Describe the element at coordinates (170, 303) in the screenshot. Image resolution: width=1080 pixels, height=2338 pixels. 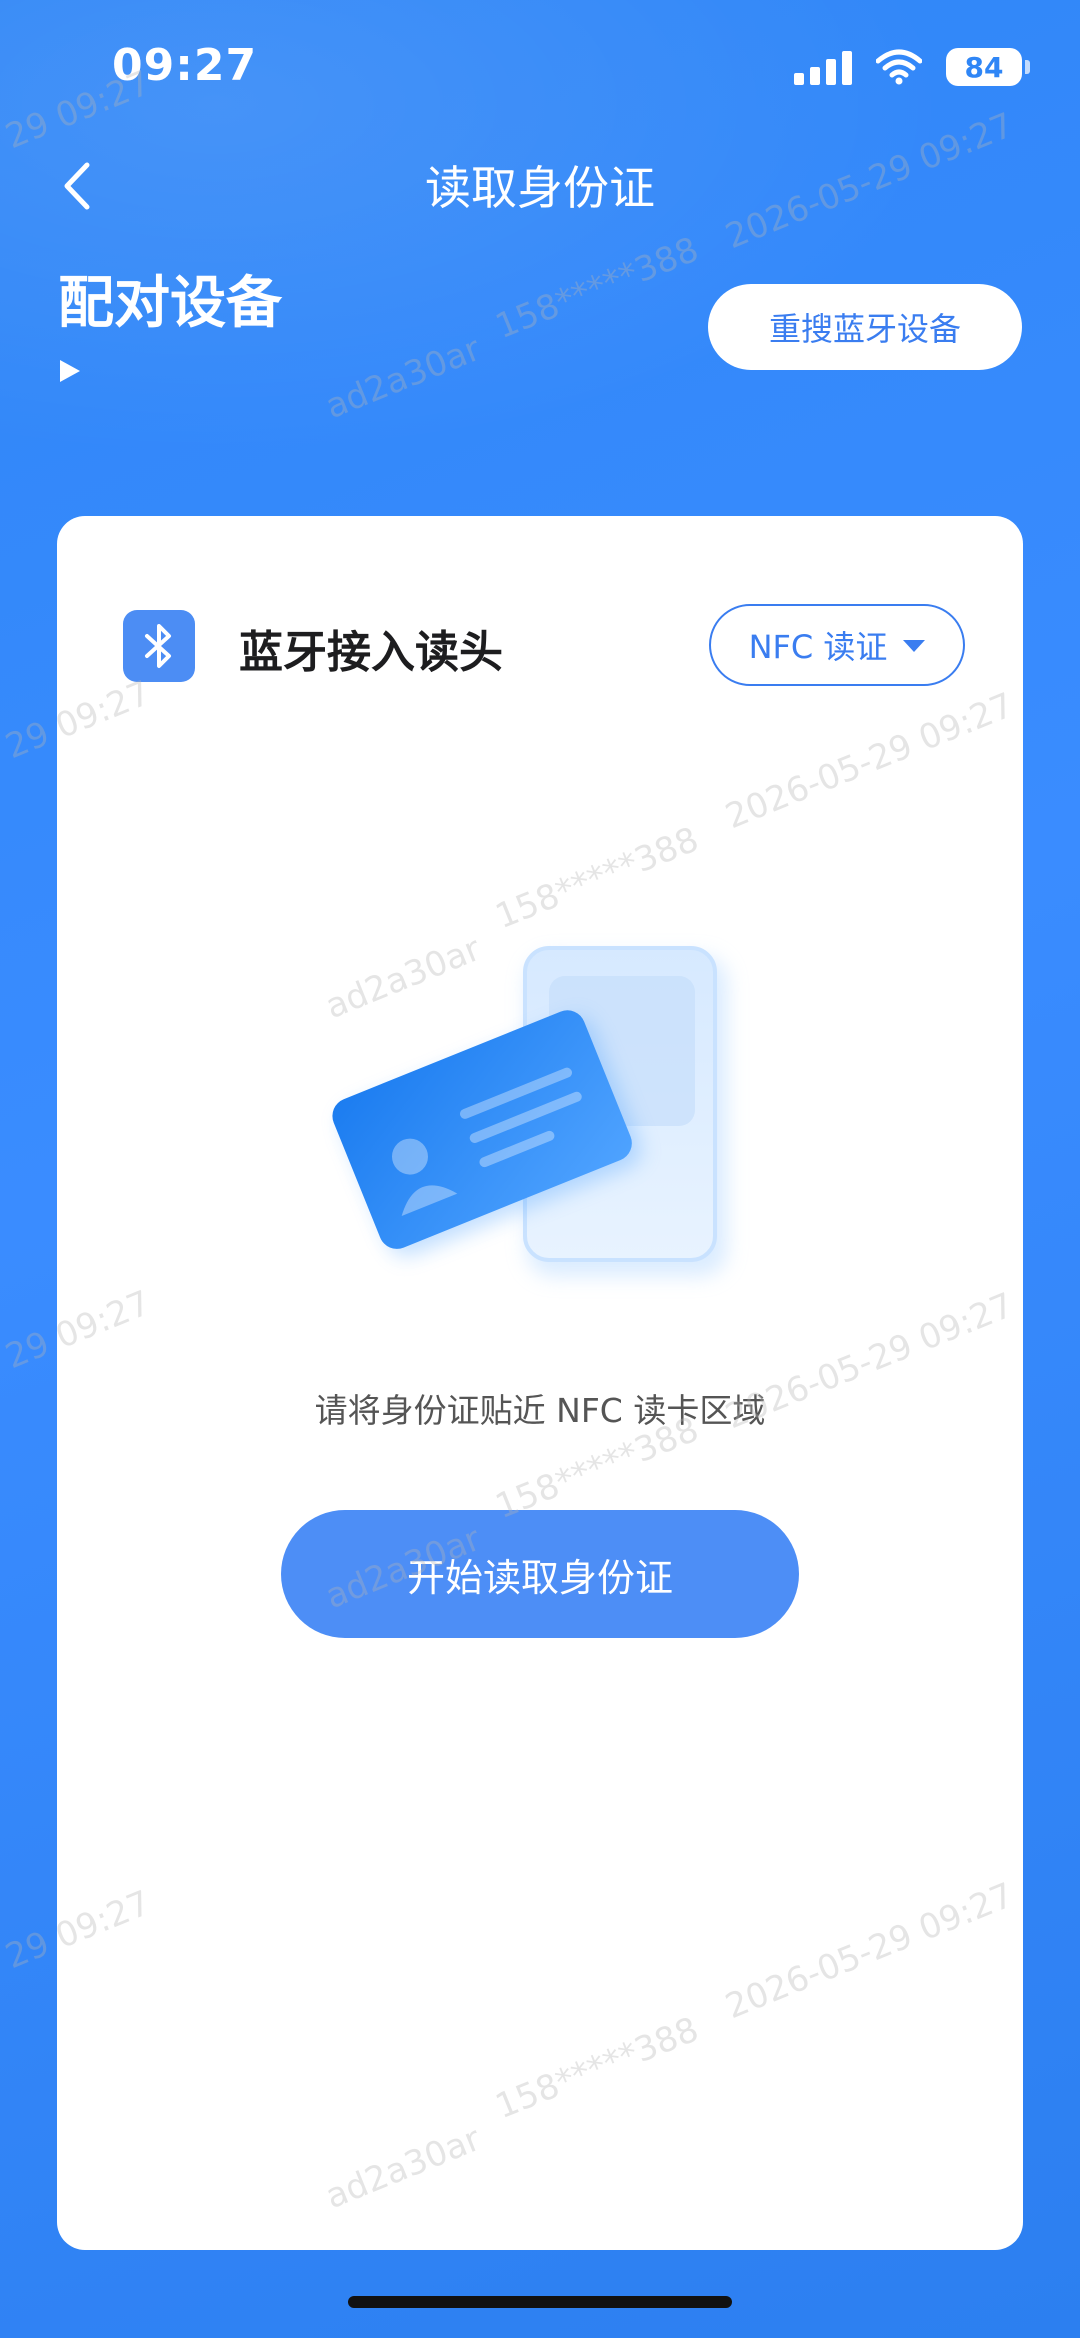
I see `pair-section-title: 配对设备` at that location.